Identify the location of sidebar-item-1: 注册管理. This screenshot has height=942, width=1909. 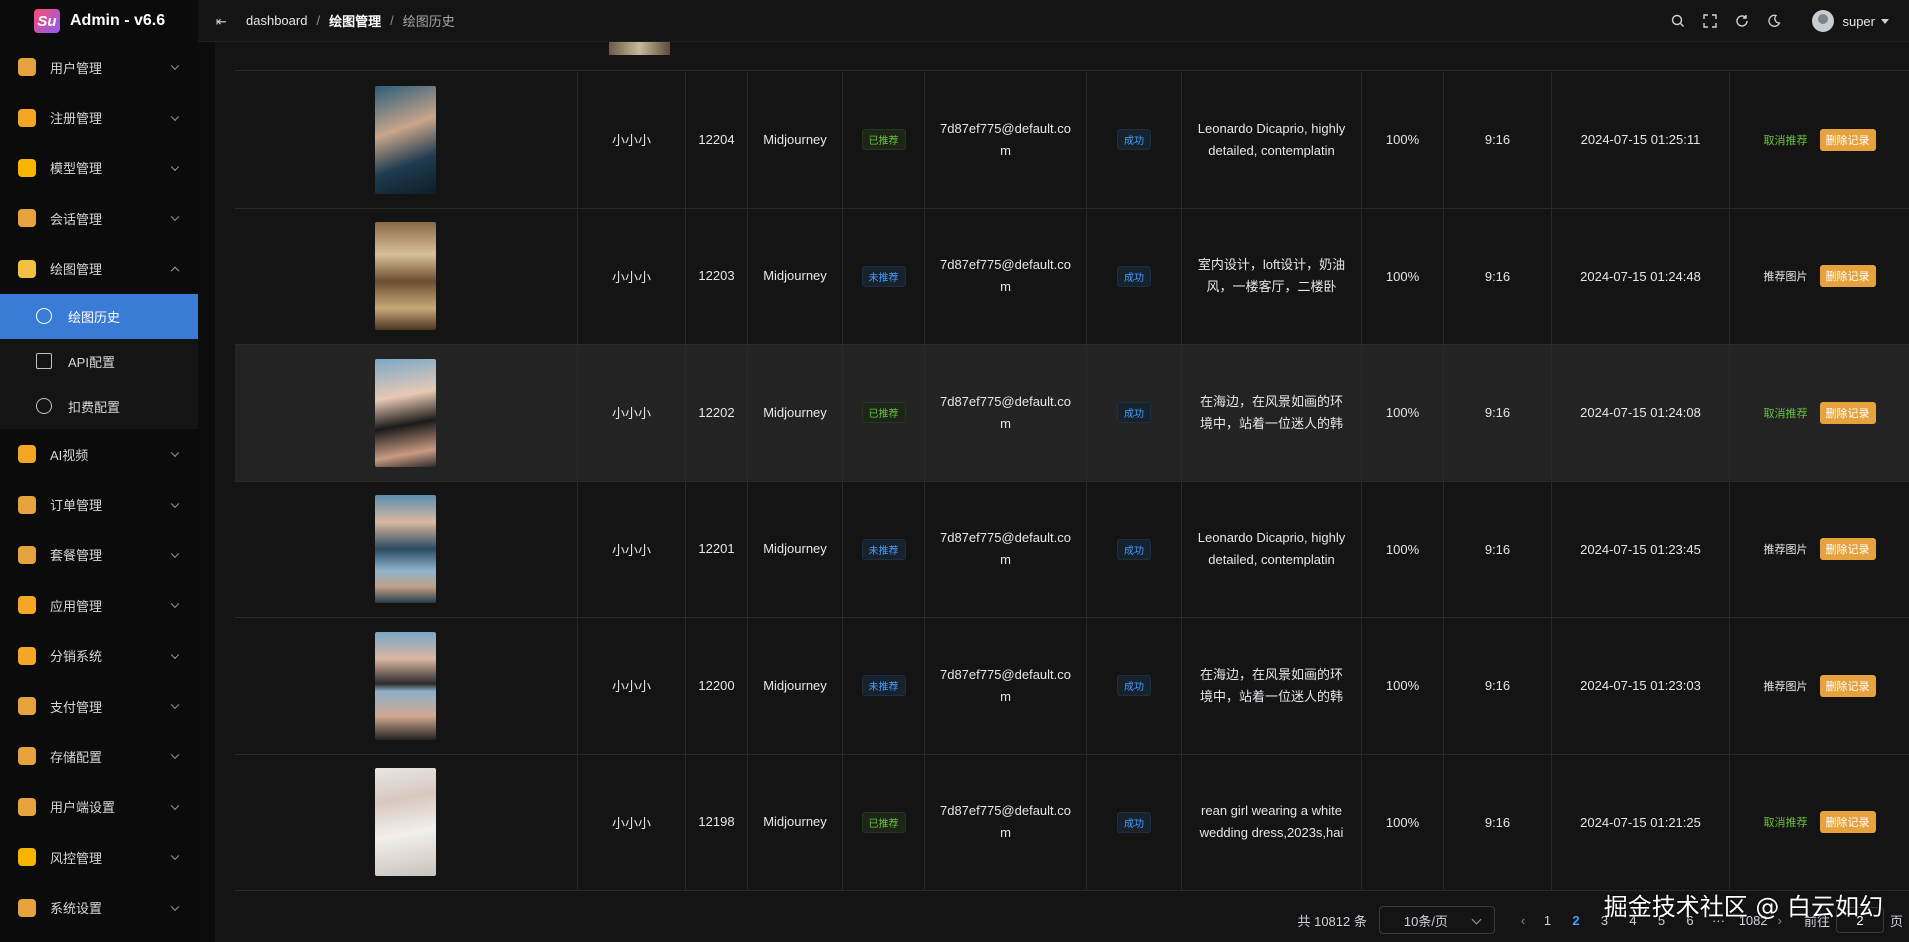
(99, 117).